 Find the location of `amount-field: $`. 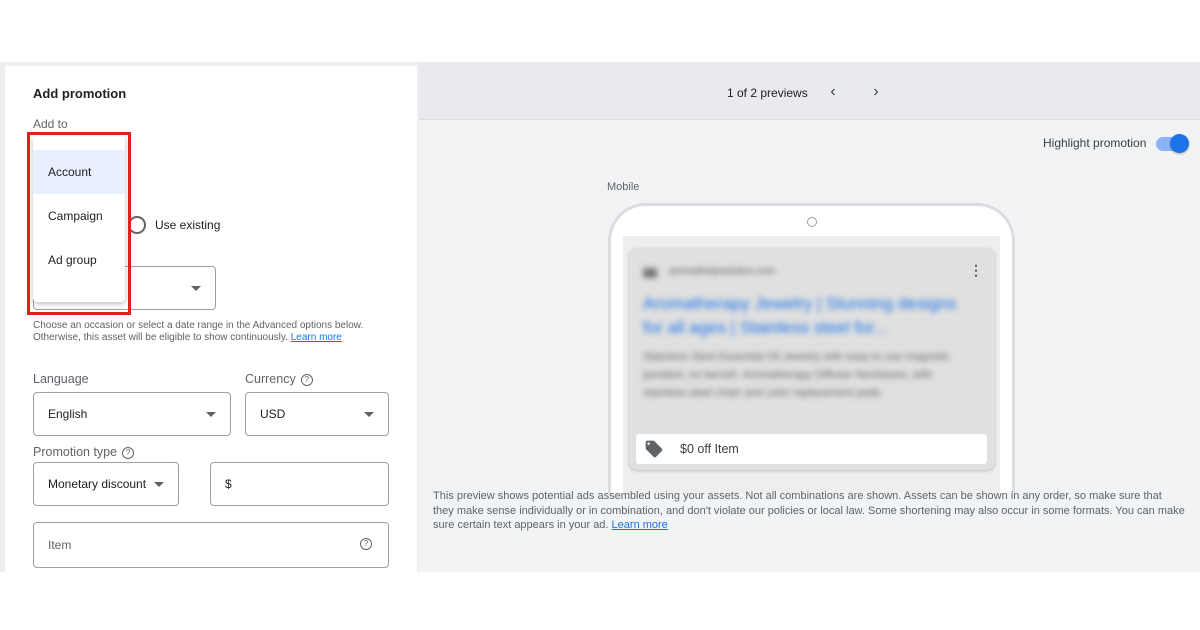

amount-field: $ is located at coordinates (299, 484).